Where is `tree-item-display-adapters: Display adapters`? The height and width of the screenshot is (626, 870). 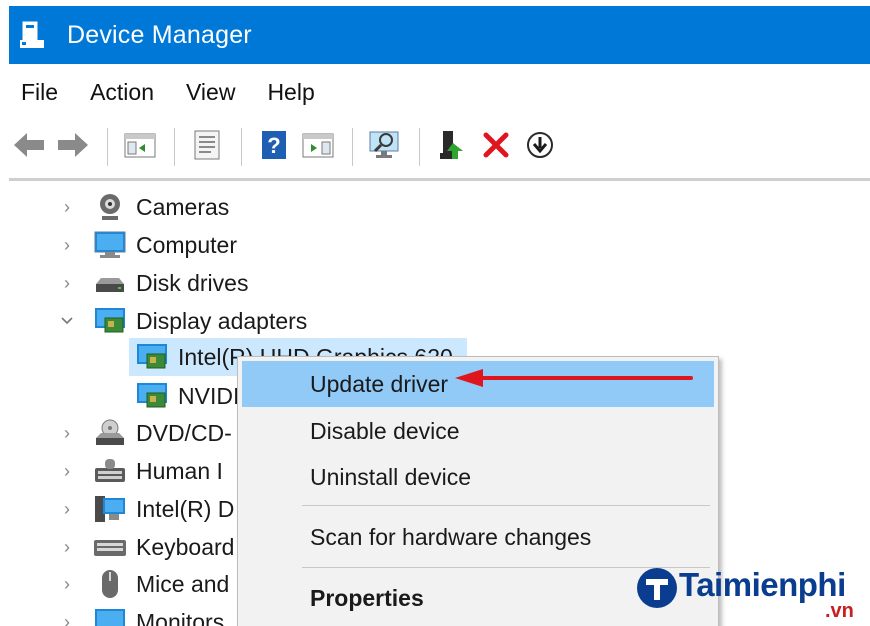 tree-item-display-adapters: Display adapters is located at coordinates (183, 321).